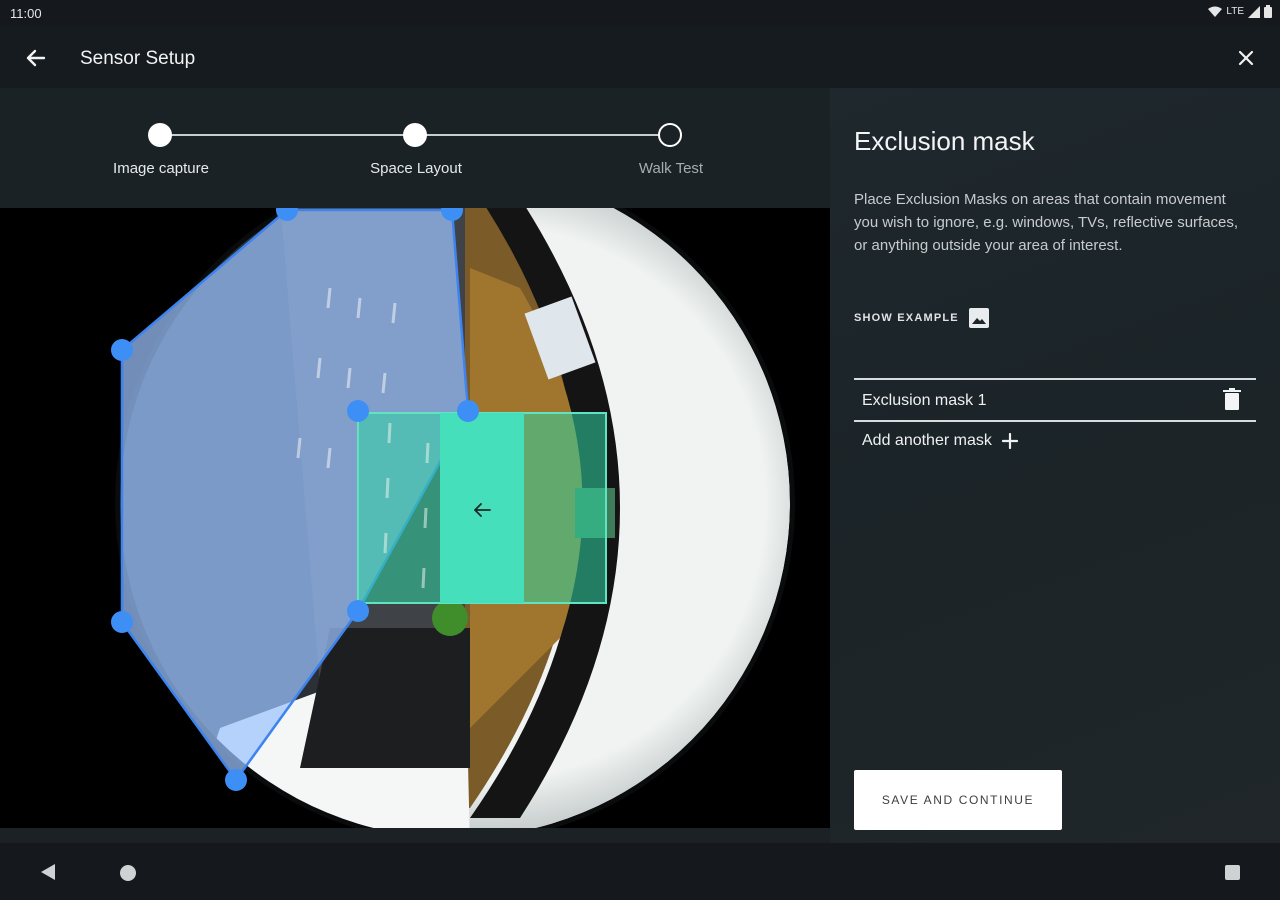 Image resolution: width=1280 pixels, height=900 pixels. Describe the element at coordinates (1235, 11) in the screenshot. I see `network-type: LTE` at that location.